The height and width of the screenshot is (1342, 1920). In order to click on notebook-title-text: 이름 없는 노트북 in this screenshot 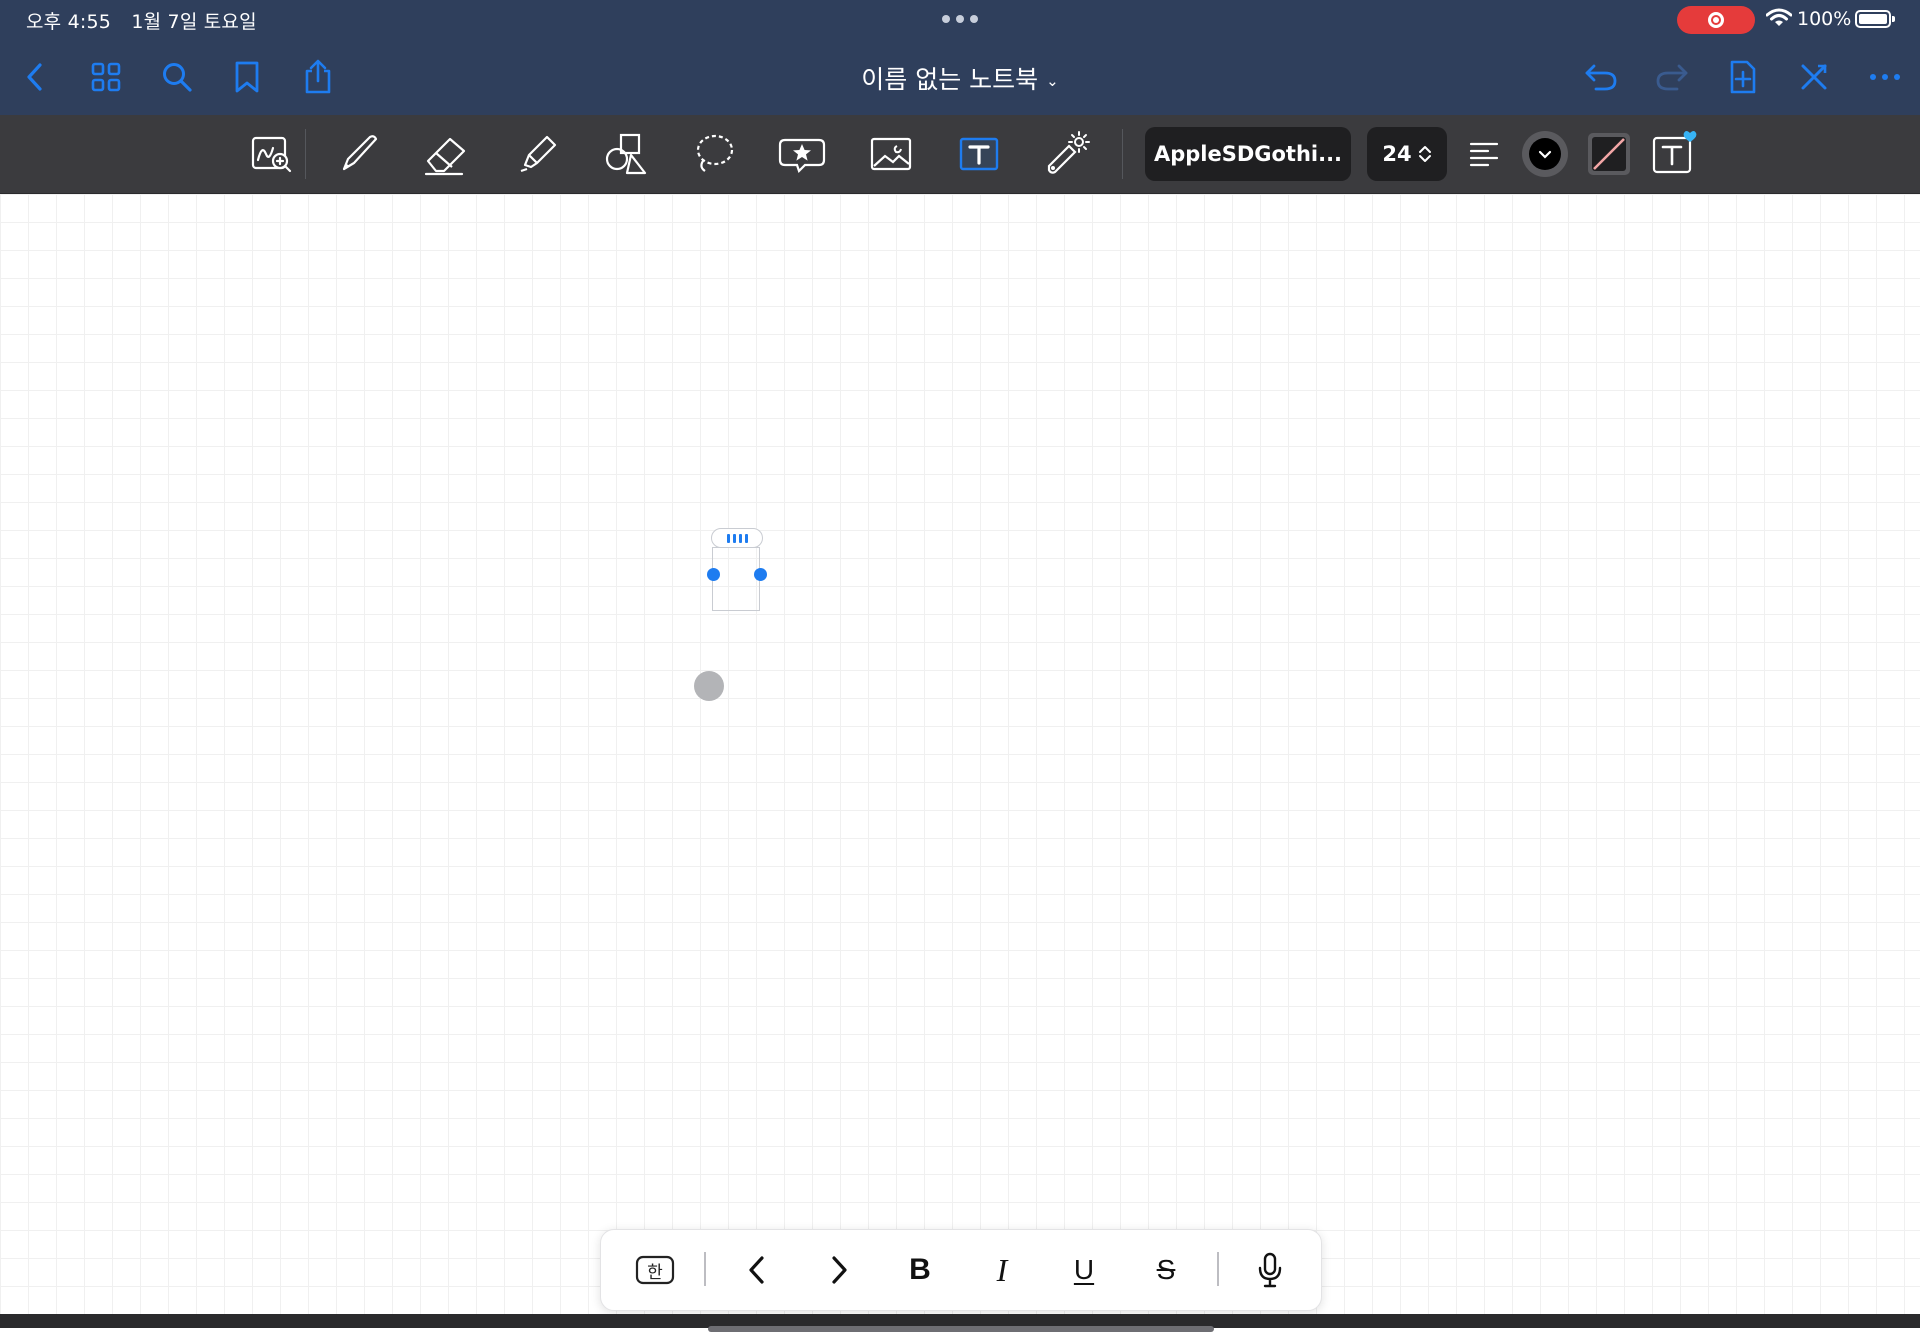, I will do `click(950, 79)`.